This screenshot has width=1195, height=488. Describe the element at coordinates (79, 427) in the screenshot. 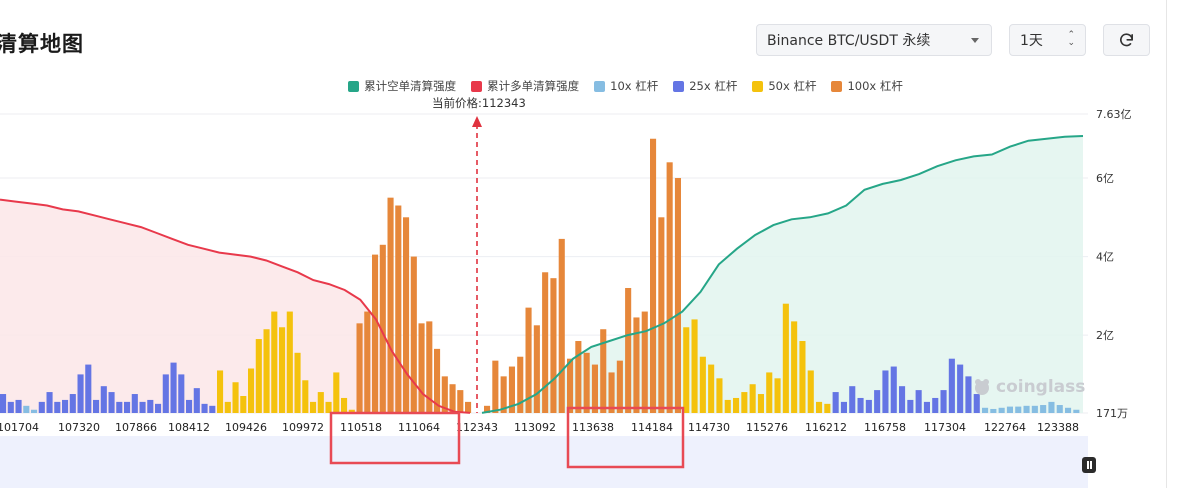

I see `x-tick-label: 107320` at that location.